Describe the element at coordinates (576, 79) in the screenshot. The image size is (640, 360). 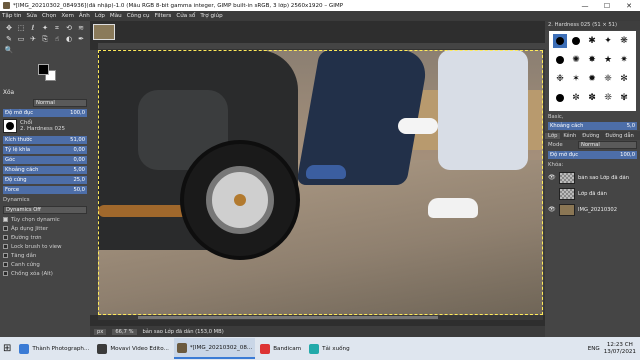
I see `brush-cell: ✶` at that location.